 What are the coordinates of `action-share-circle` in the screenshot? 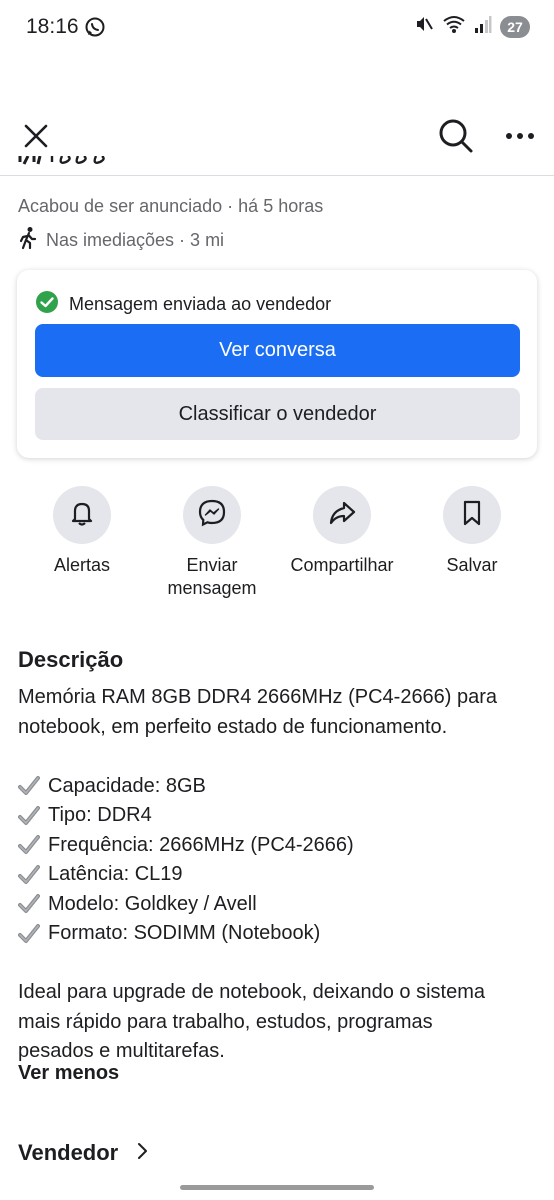 It's located at (342, 515).